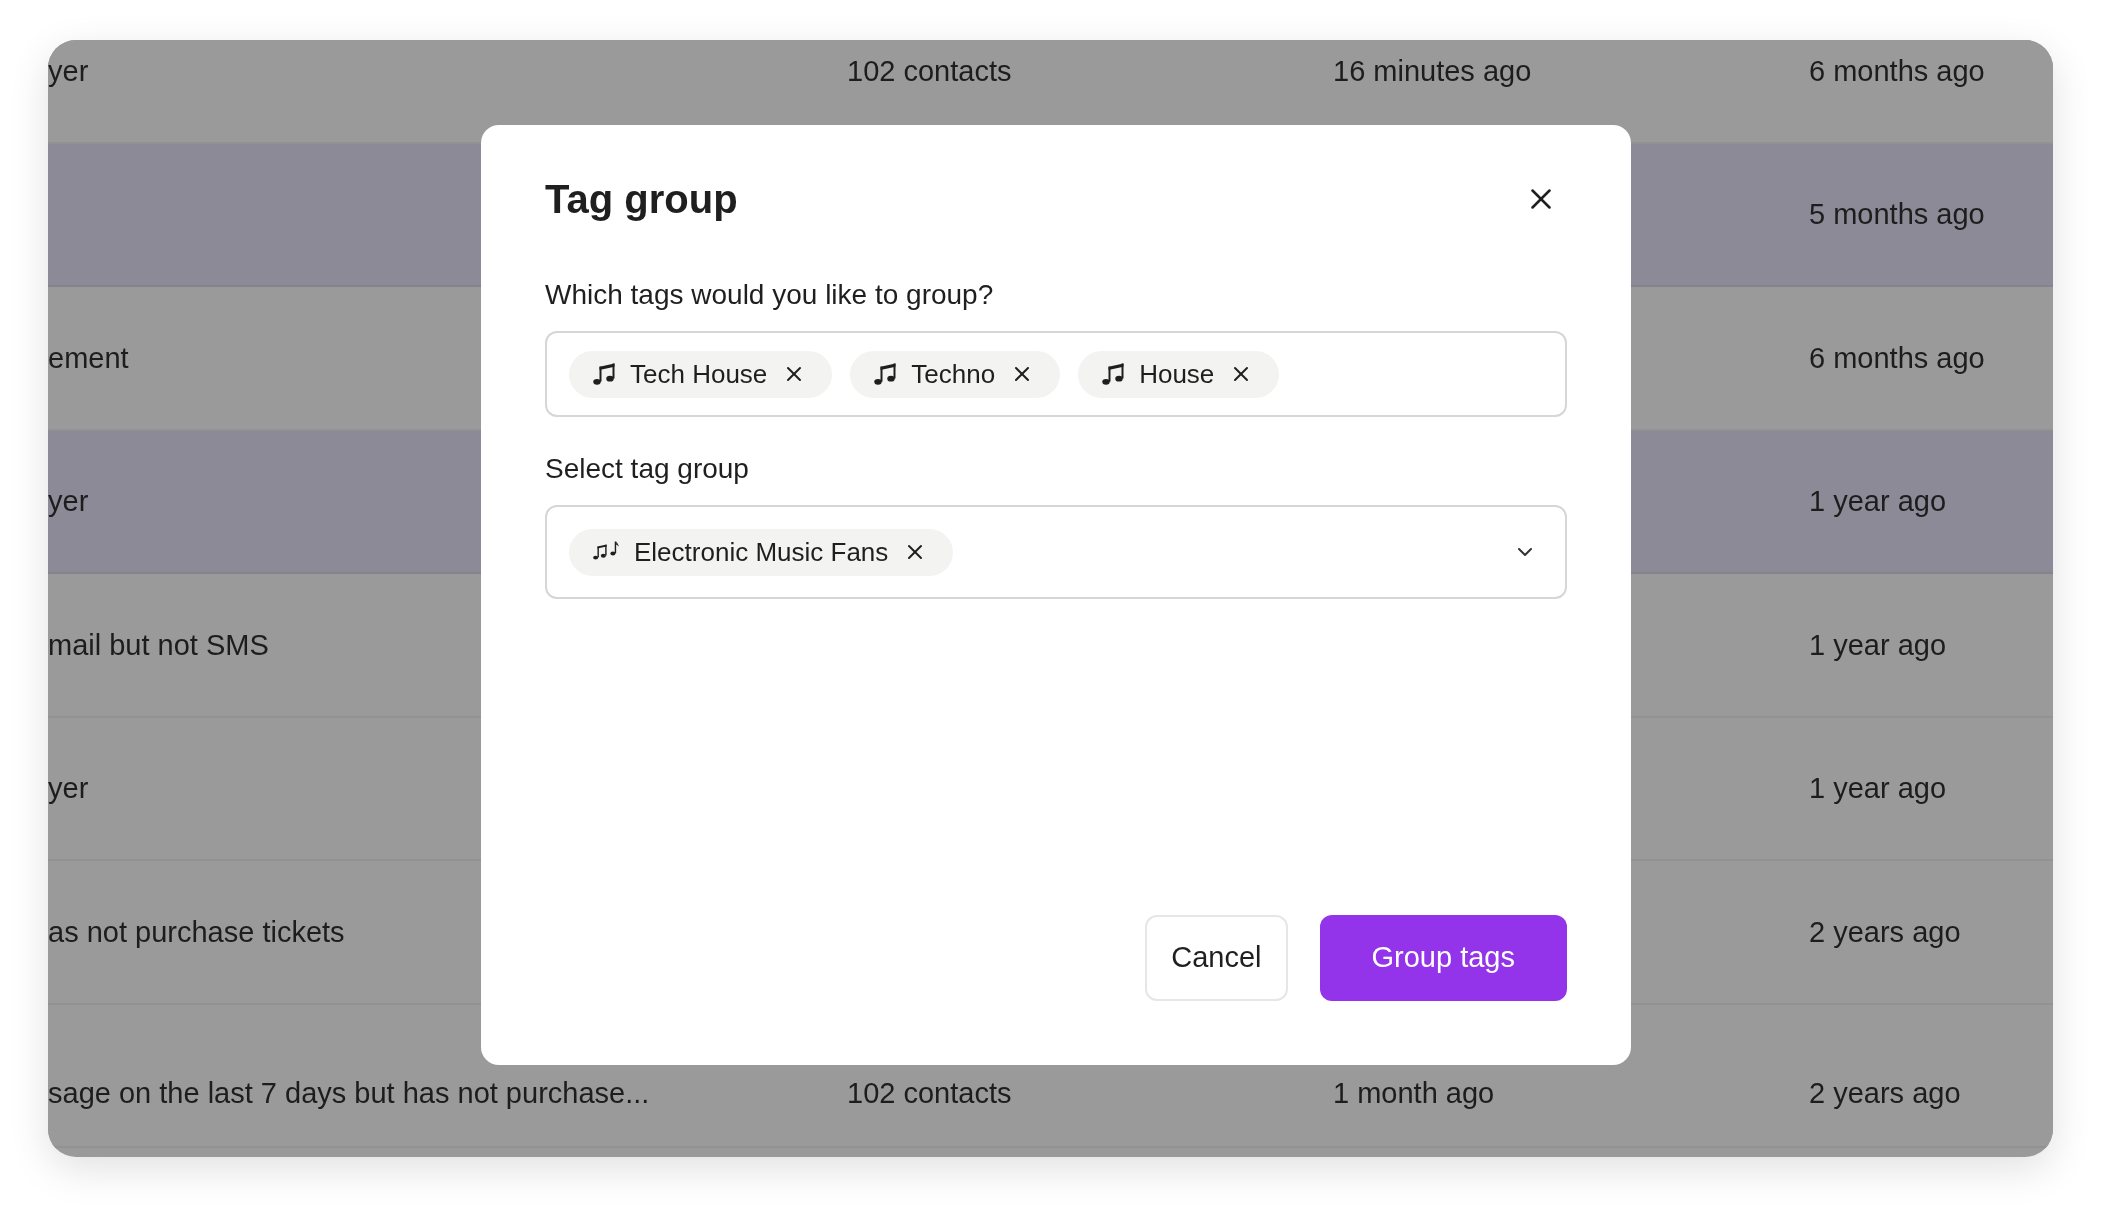 The width and height of the screenshot is (2112, 1220). I want to click on group-tags-button: Group tags, so click(1443, 958).